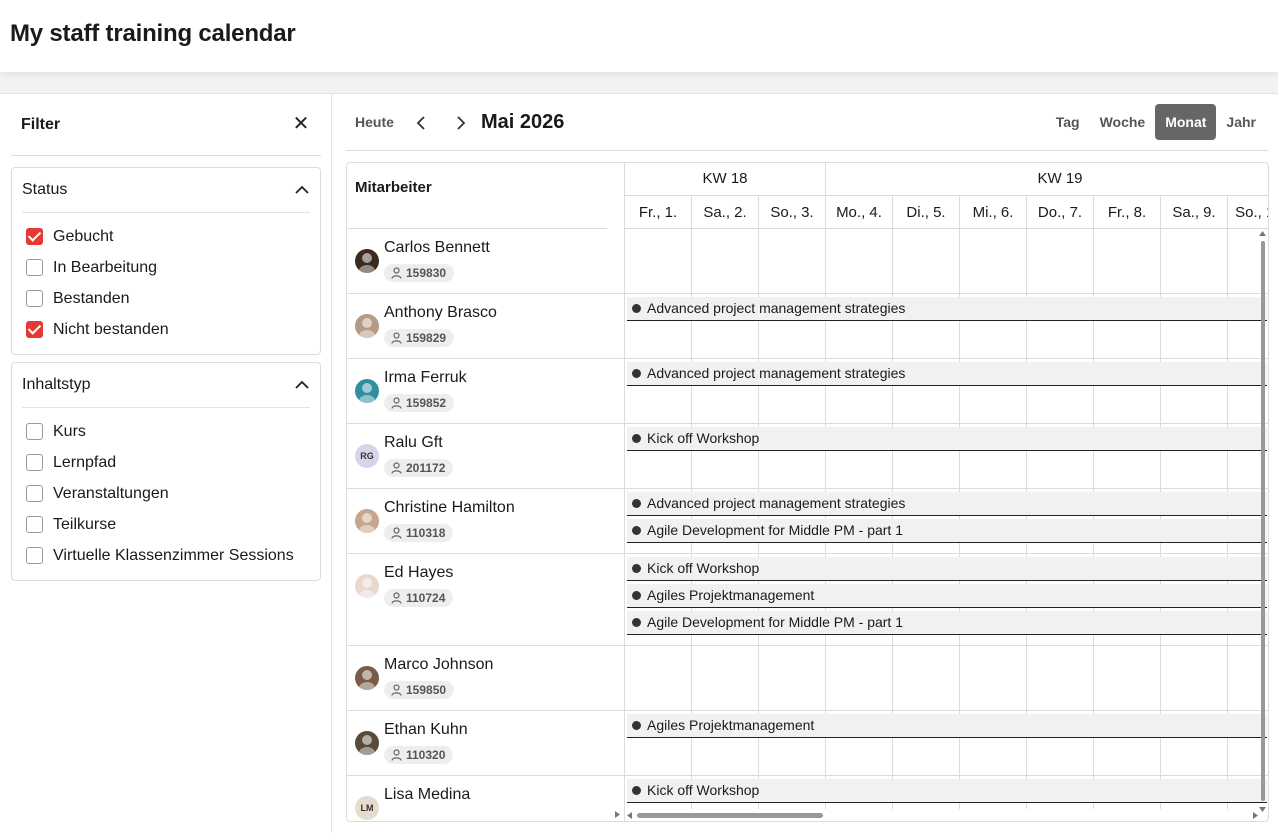 The width and height of the screenshot is (1278, 833). I want to click on view-woche-button: Woche, so click(1123, 122).